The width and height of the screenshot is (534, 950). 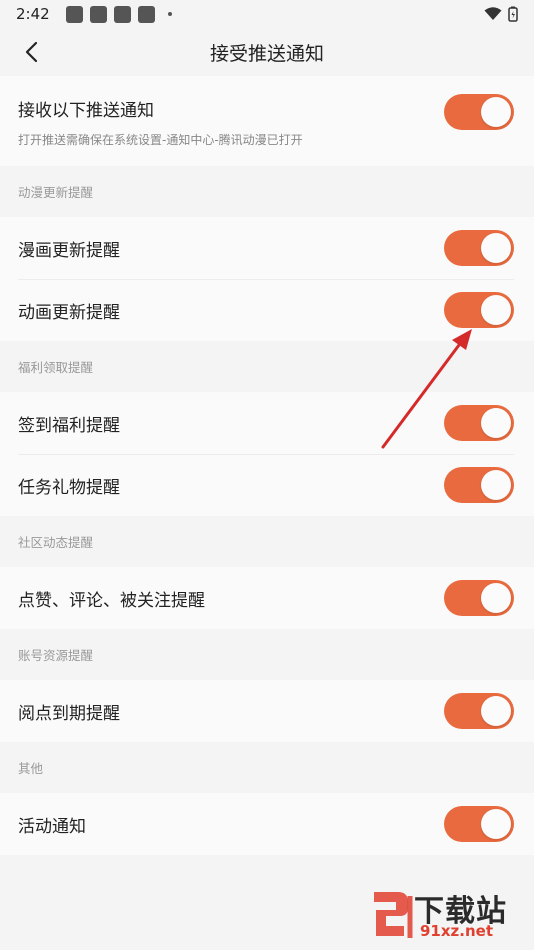 What do you see at coordinates (479, 112) in the screenshot?
I see `master-push-toggle` at bounding box center [479, 112].